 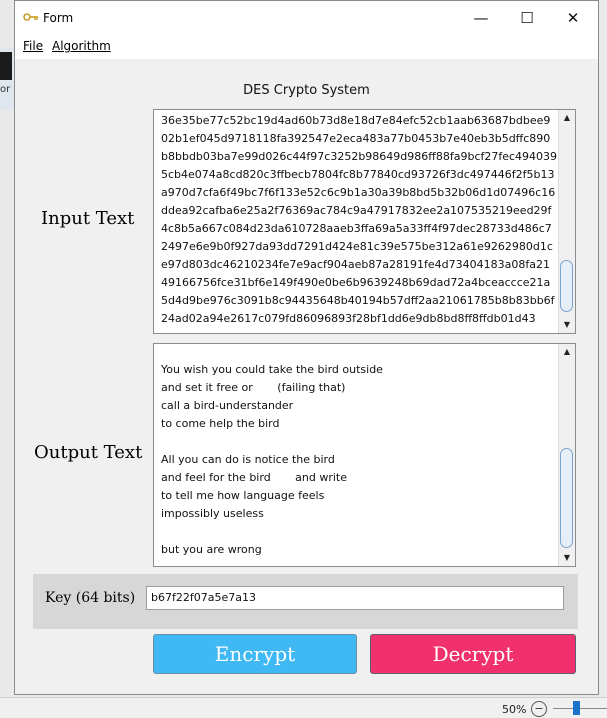 I want to click on background-app-text: or, so click(x=5, y=89).